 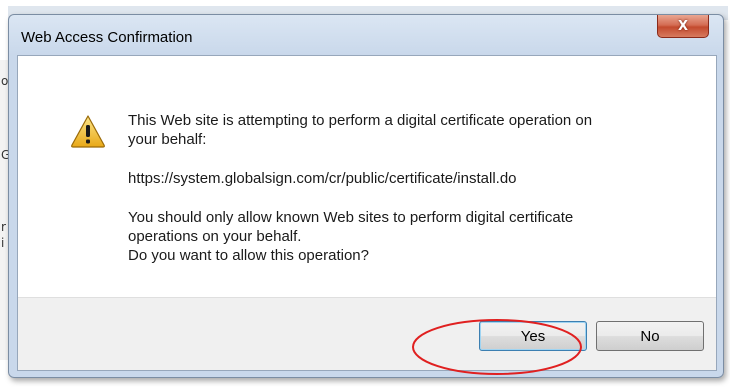 I want to click on dialog-title: Web Access Confirmation, so click(x=107, y=37).